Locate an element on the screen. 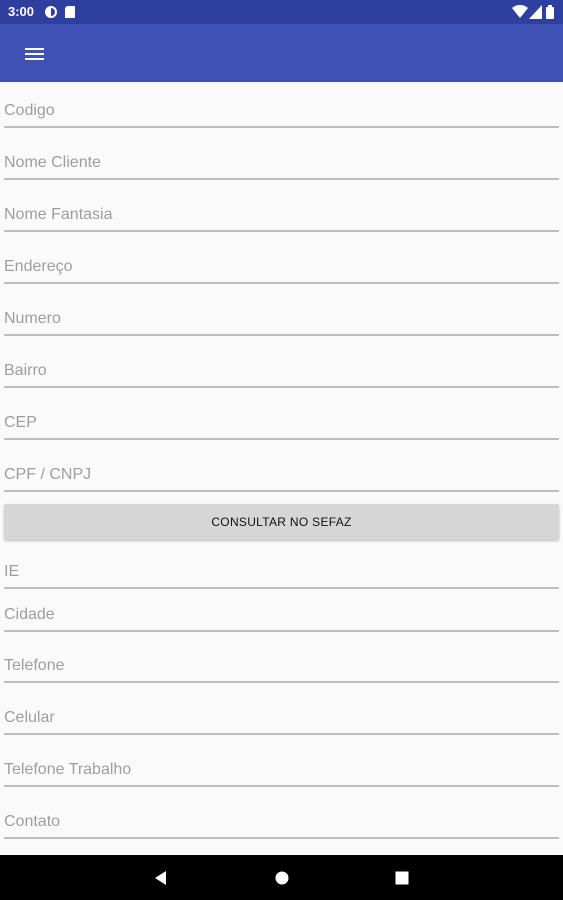 The image size is (563, 900). sd-card-icon is located at coordinates (70, 12).